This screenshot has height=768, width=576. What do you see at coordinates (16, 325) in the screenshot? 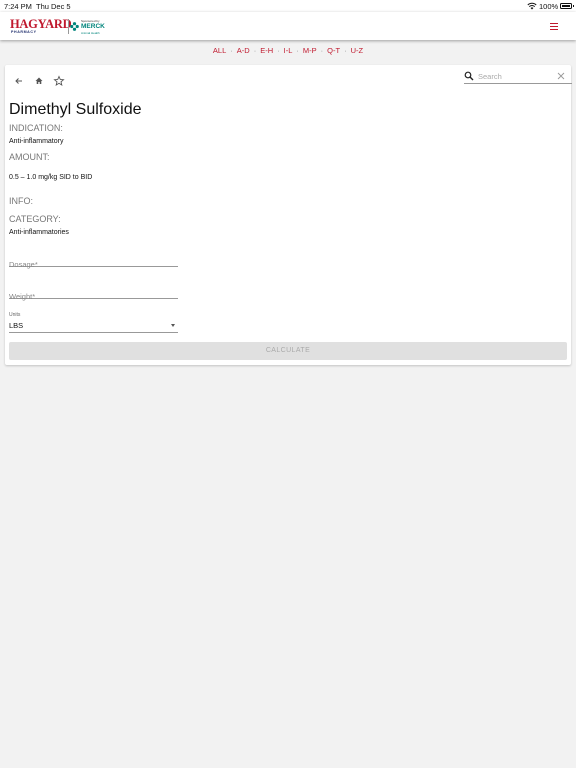
I see `units-value: LBS` at bounding box center [16, 325].